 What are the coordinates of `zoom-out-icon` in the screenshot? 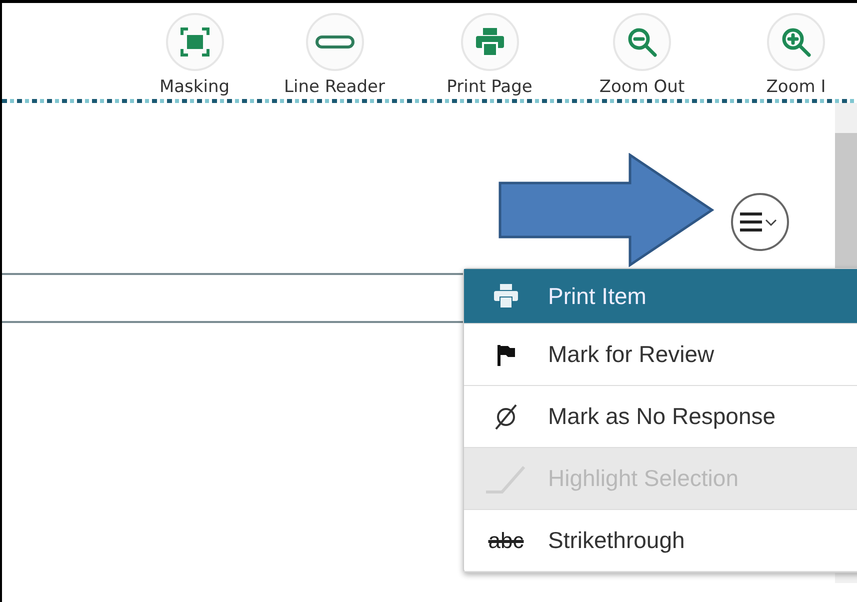 It's located at (642, 42).